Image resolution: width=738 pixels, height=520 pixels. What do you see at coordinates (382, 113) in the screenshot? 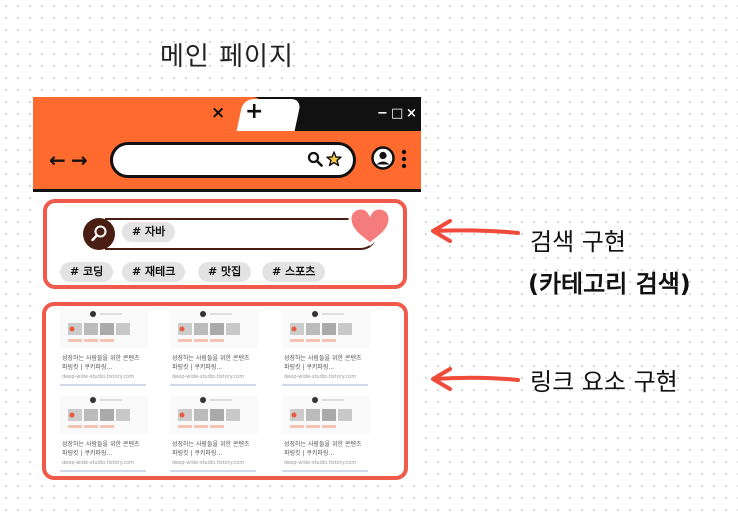
I see `minimize-button: −` at bounding box center [382, 113].